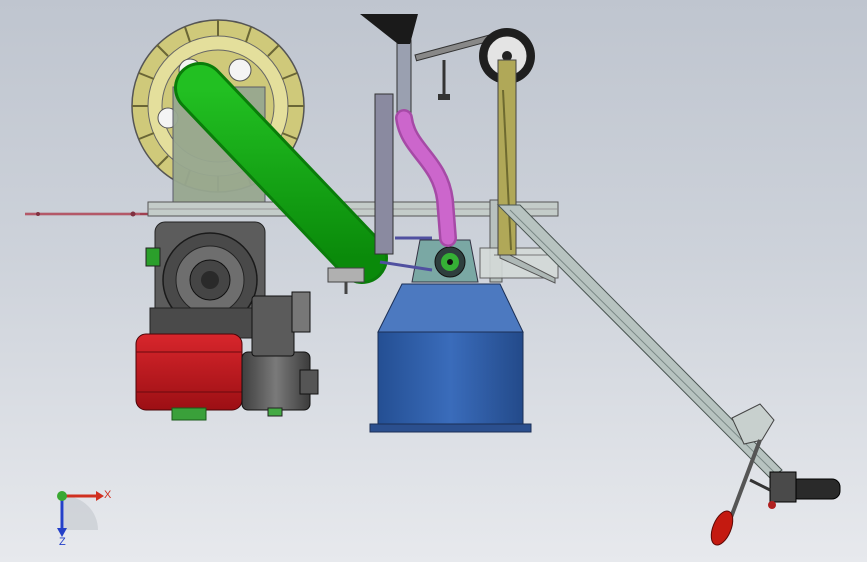 This screenshot has width=867, height=562. Describe the element at coordinates (62, 542) in the screenshot. I see `z-axis-label: Z` at that location.